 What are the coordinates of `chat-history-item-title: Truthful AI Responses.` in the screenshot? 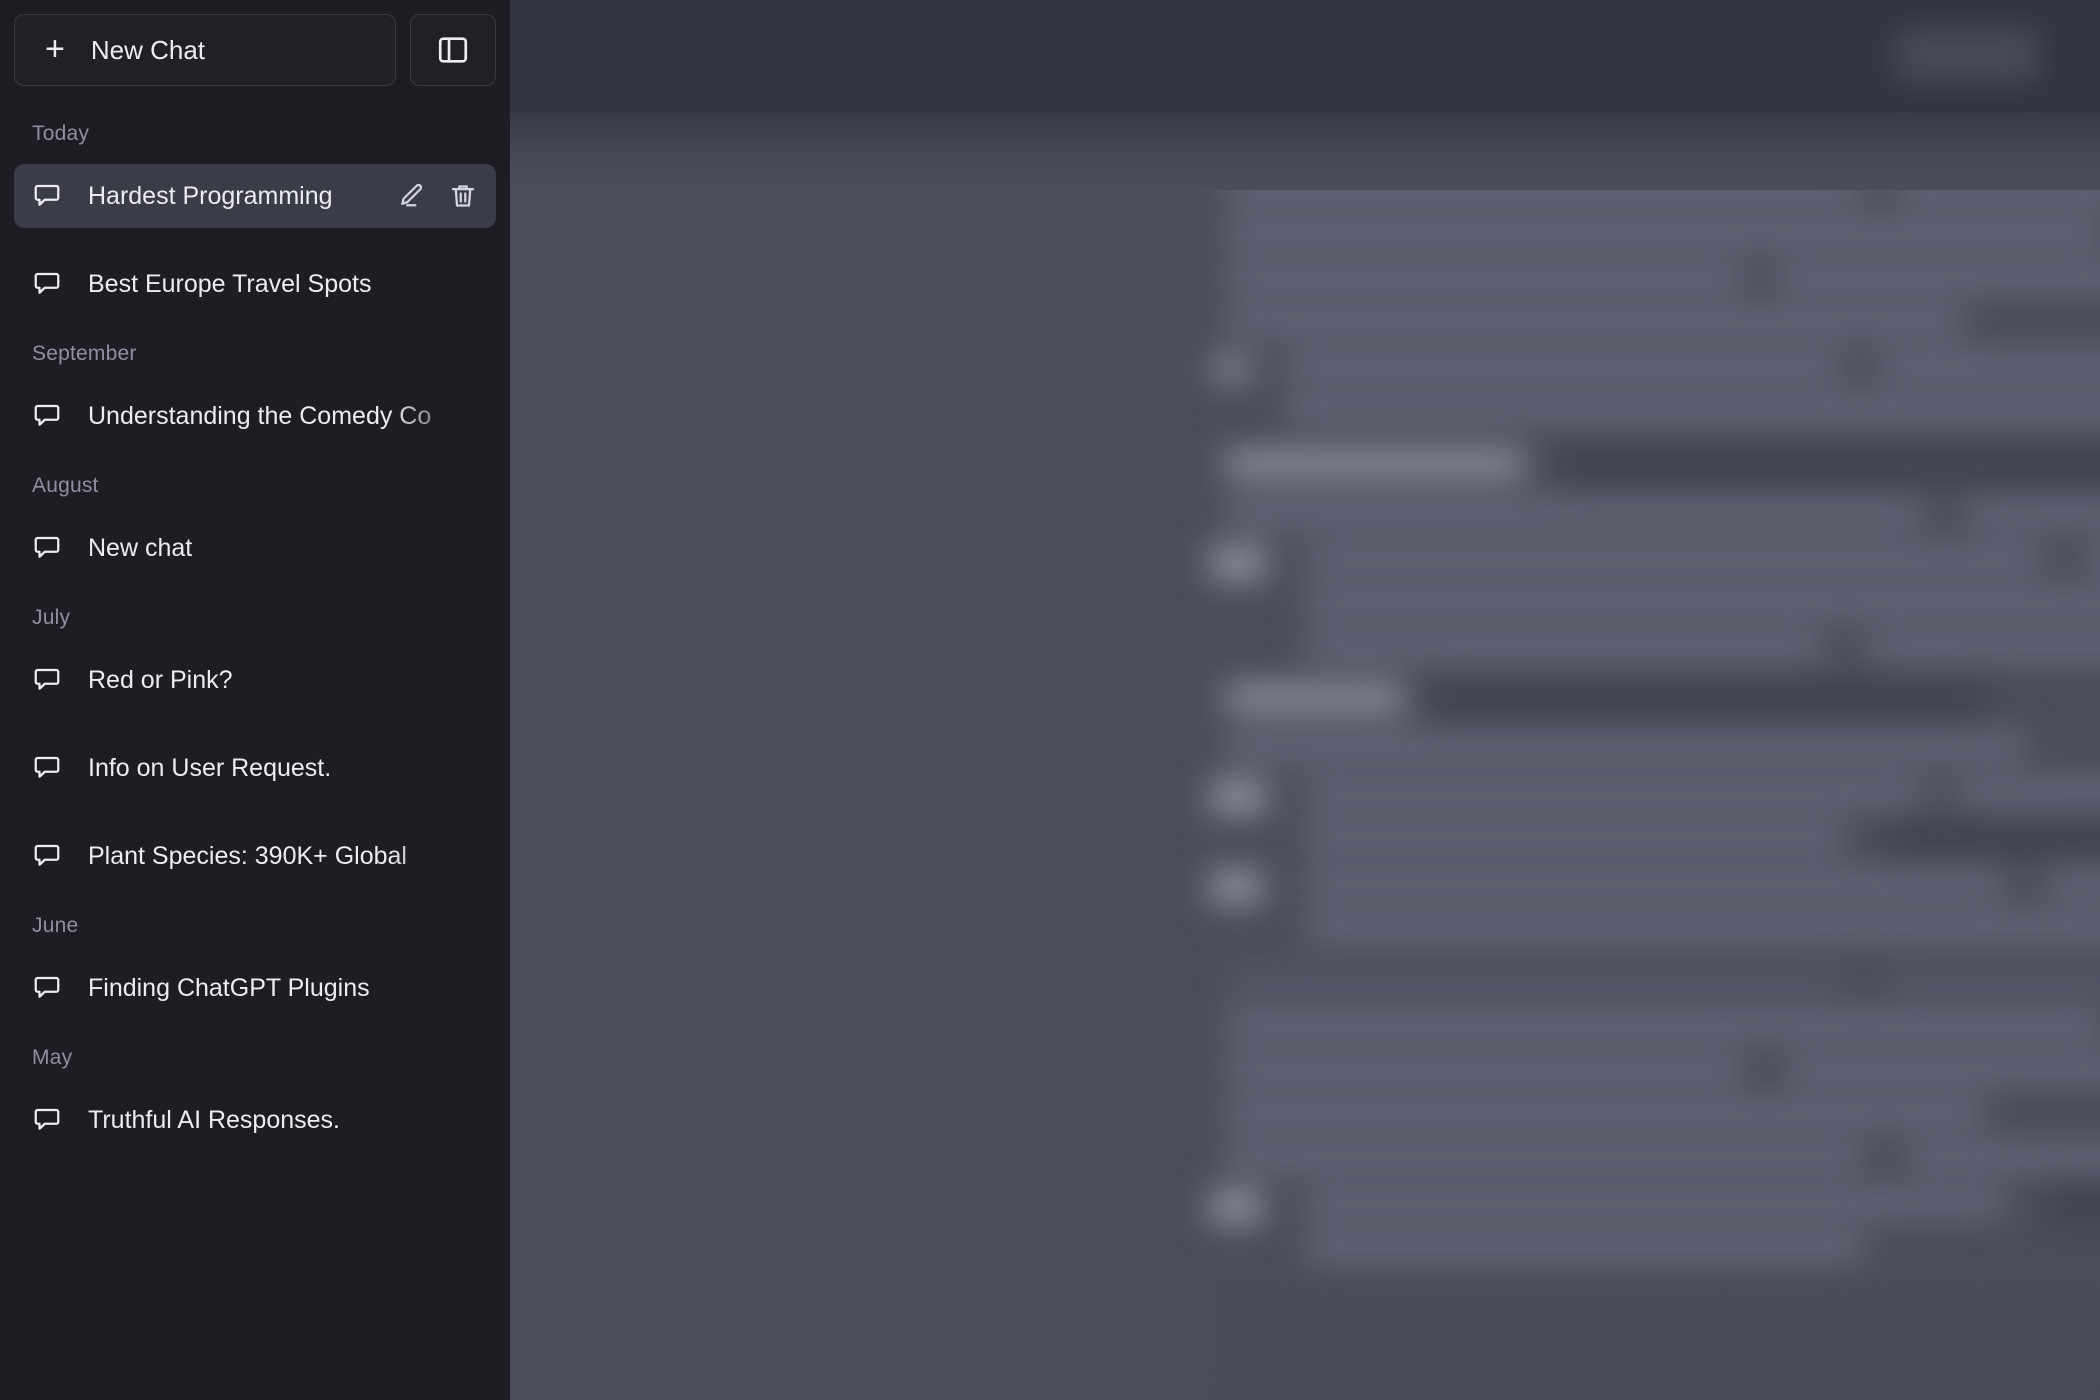 It's located at (214, 1119).